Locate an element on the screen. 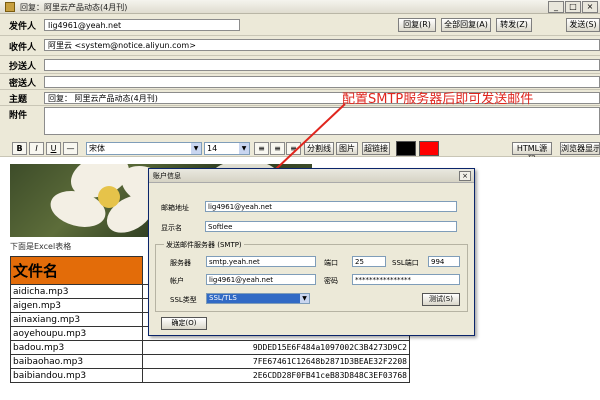 This screenshot has height=400, width=600. display-name-field: Softlee is located at coordinates (331, 226).